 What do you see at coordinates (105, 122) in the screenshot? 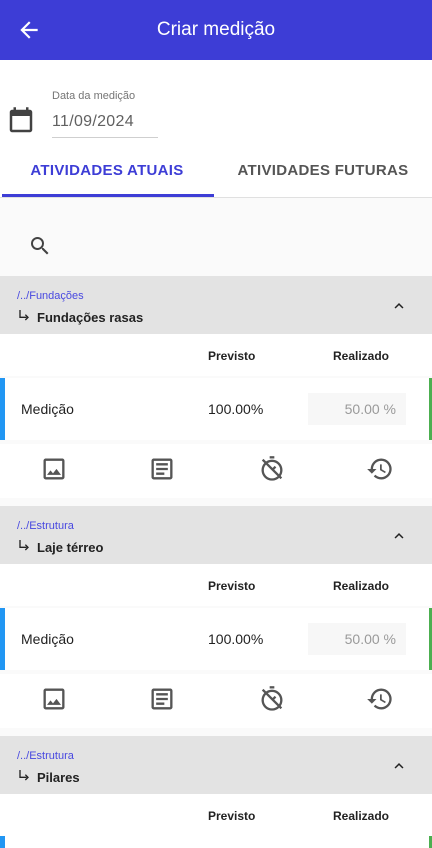
I see `date-field: 11/09/2024` at bounding box center [105, 122].